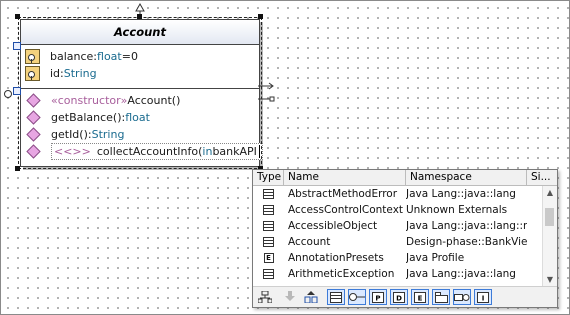 The image size is (570, 315). I want to click on toolbar-letter: P, so click(377, 298).